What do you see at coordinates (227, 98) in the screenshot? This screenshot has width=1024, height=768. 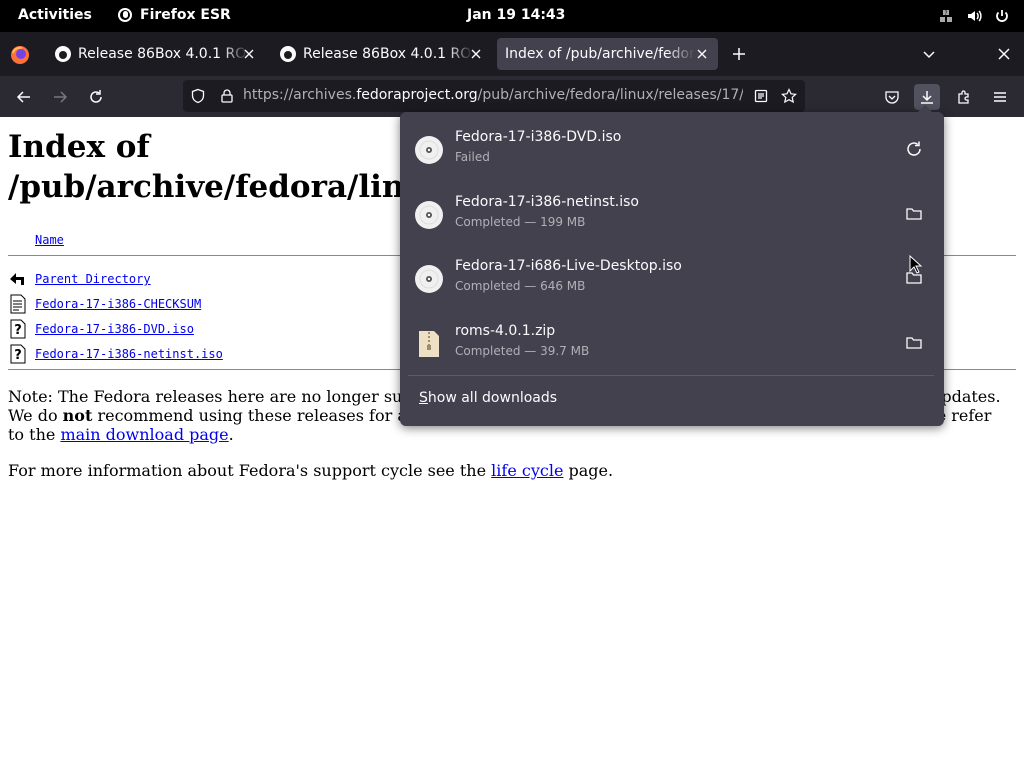 I see `lock-icon` at bounding box center [227, 98].